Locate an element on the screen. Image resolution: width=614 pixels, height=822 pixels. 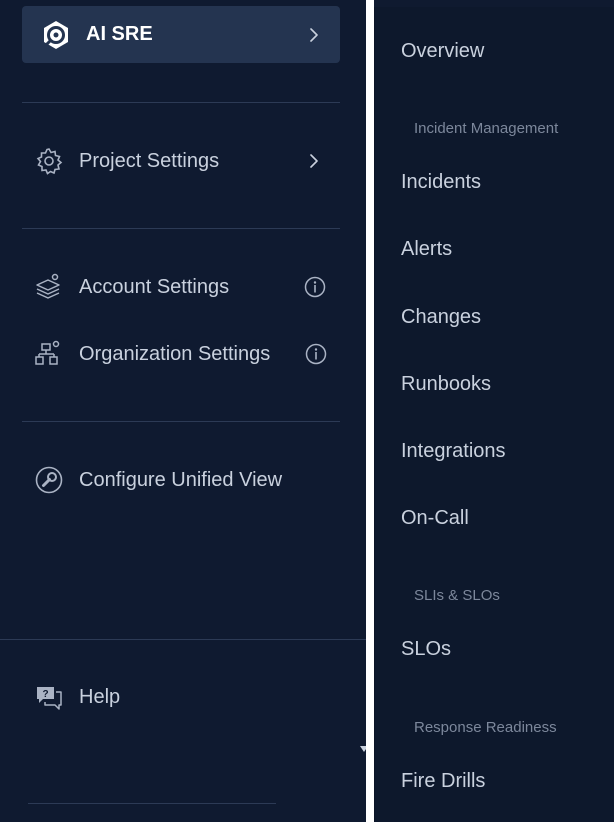
help-label: Help is located at coordinates (100, 696).